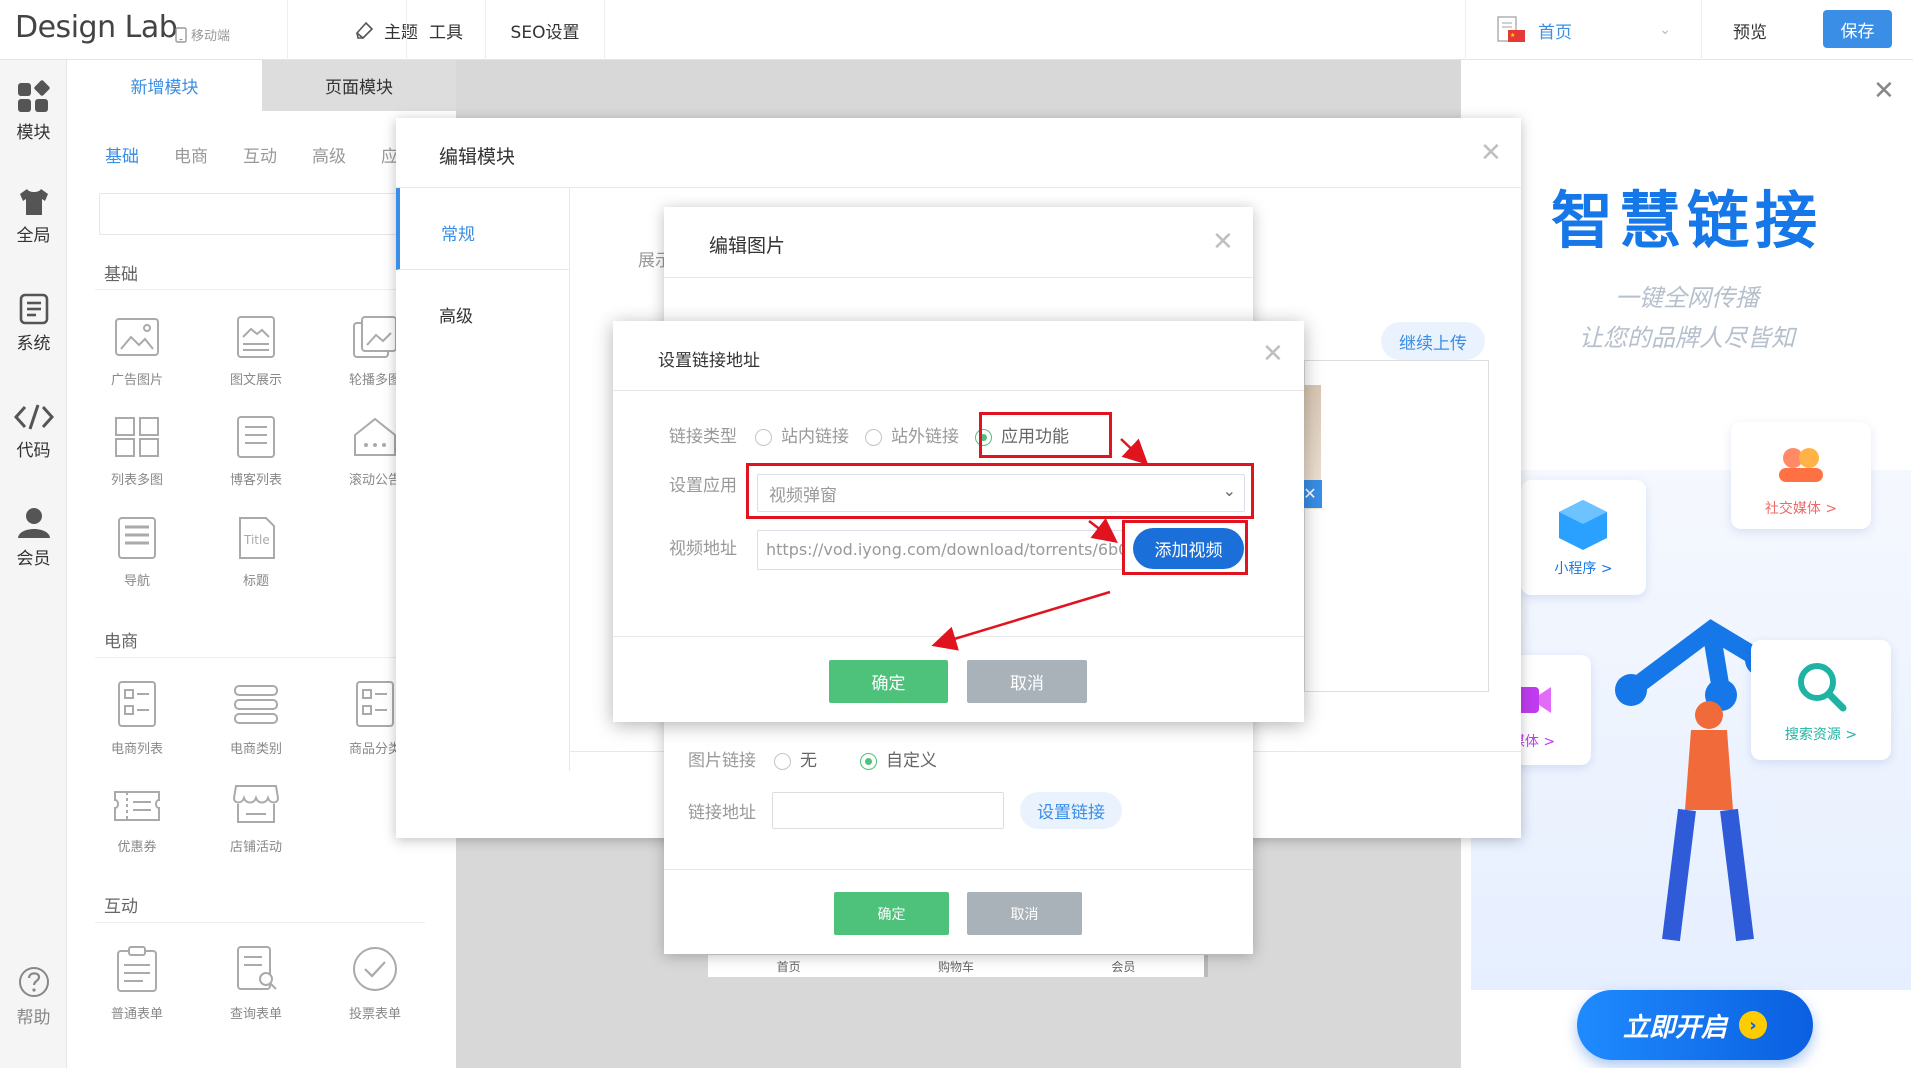  I want to click on category-icon, so click(256, 704).